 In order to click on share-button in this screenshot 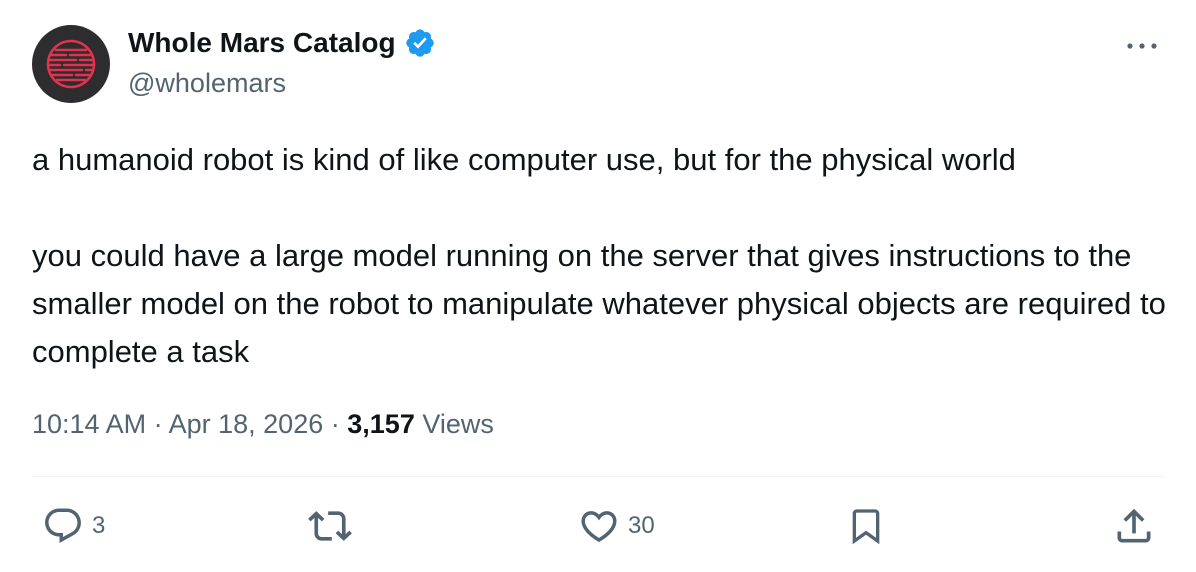, I will do `click(1134, 526)`.